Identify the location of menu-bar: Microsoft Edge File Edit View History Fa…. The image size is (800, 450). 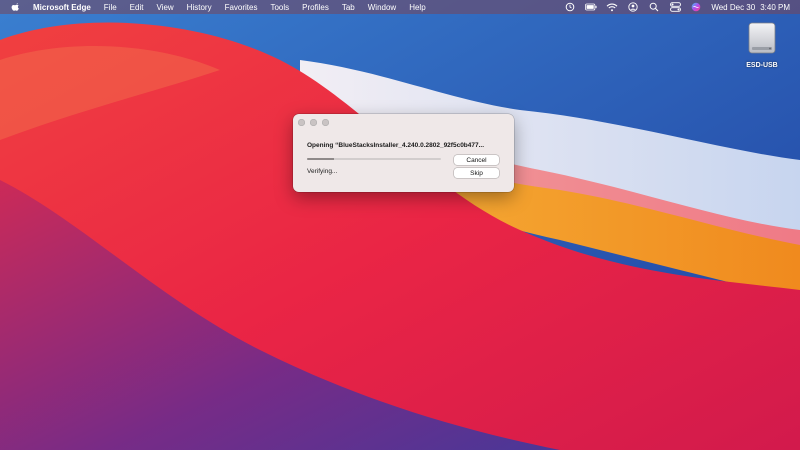
(400, 7).